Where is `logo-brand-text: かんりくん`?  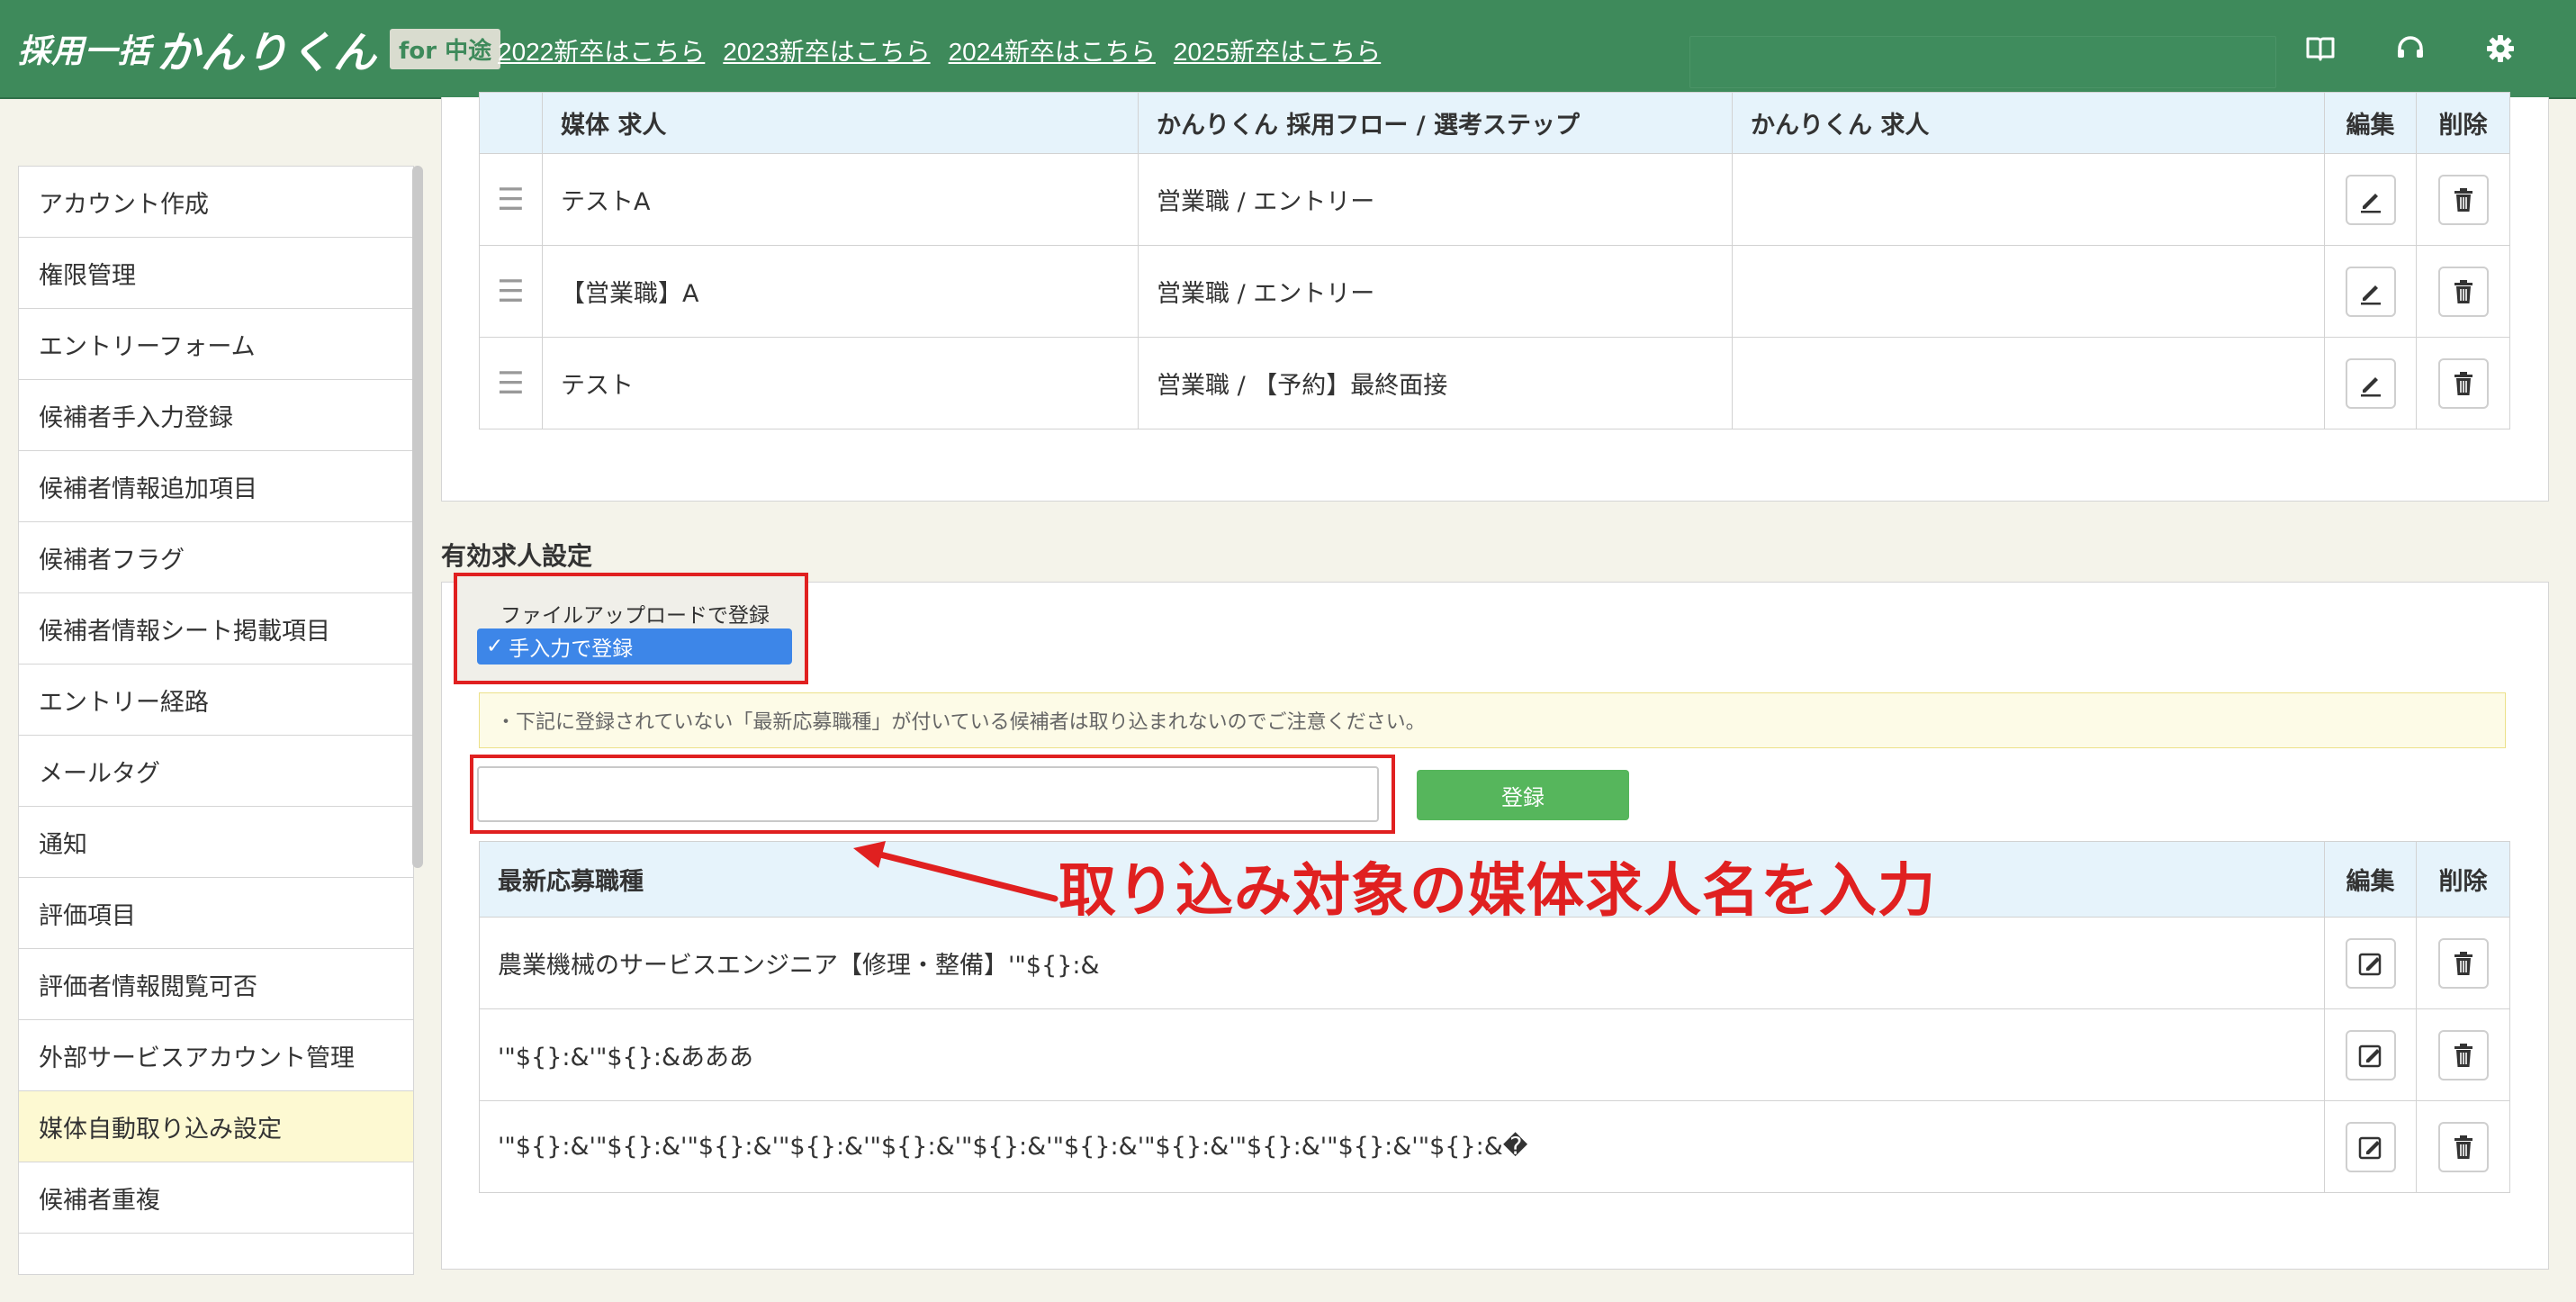 logo-brand-text: かんりくん is located at coordinates (267, 53).